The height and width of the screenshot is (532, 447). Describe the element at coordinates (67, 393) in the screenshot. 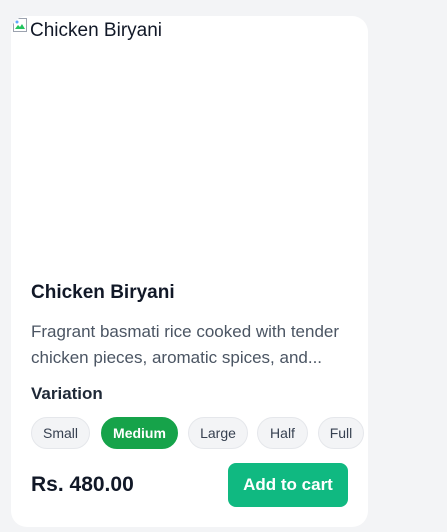

I see `variation-label: Variation` at that location.